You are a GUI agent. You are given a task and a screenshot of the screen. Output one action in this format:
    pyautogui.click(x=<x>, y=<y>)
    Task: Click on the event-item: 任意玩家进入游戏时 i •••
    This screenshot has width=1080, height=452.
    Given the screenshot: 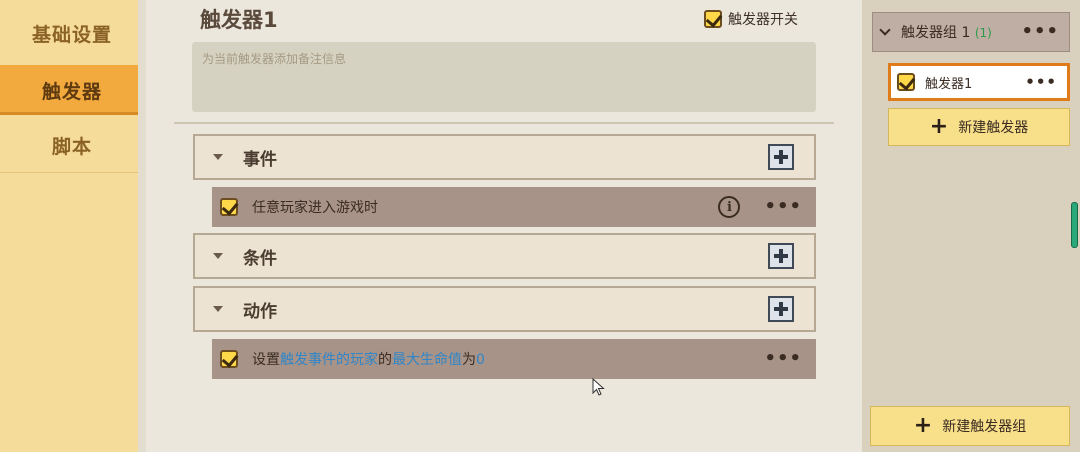 What is the action you would take?
    pyautogui.click(x=514, y=207)
    